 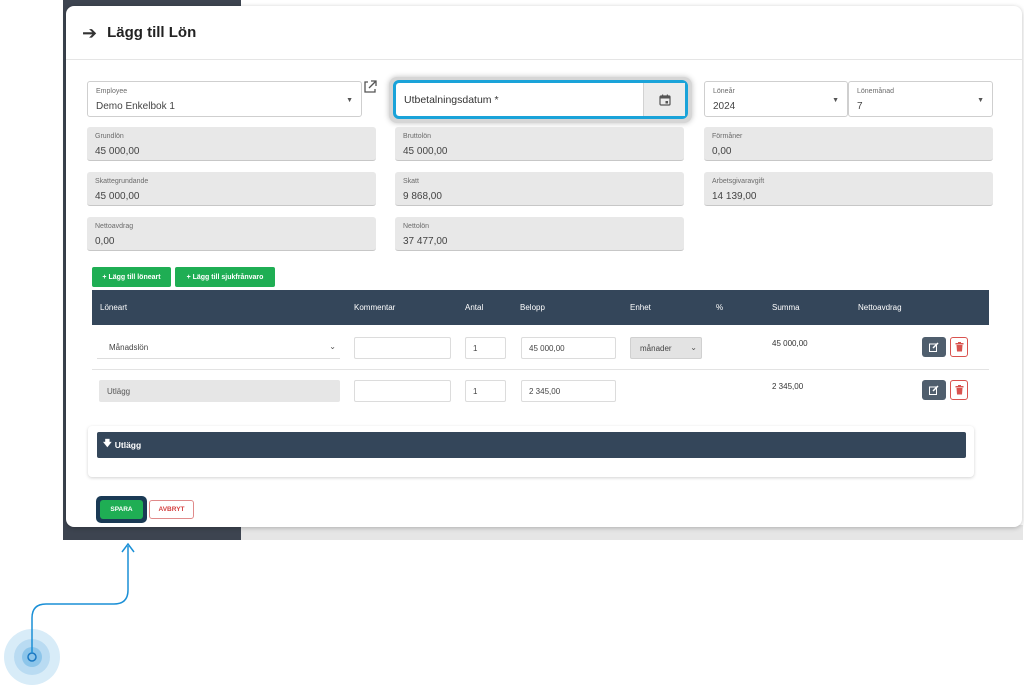 I want to click on arrow-down-icon: 🡇, so click(x=107, y=443).